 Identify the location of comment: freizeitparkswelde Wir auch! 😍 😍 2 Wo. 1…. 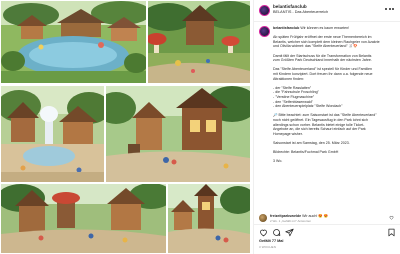
(327, 218).